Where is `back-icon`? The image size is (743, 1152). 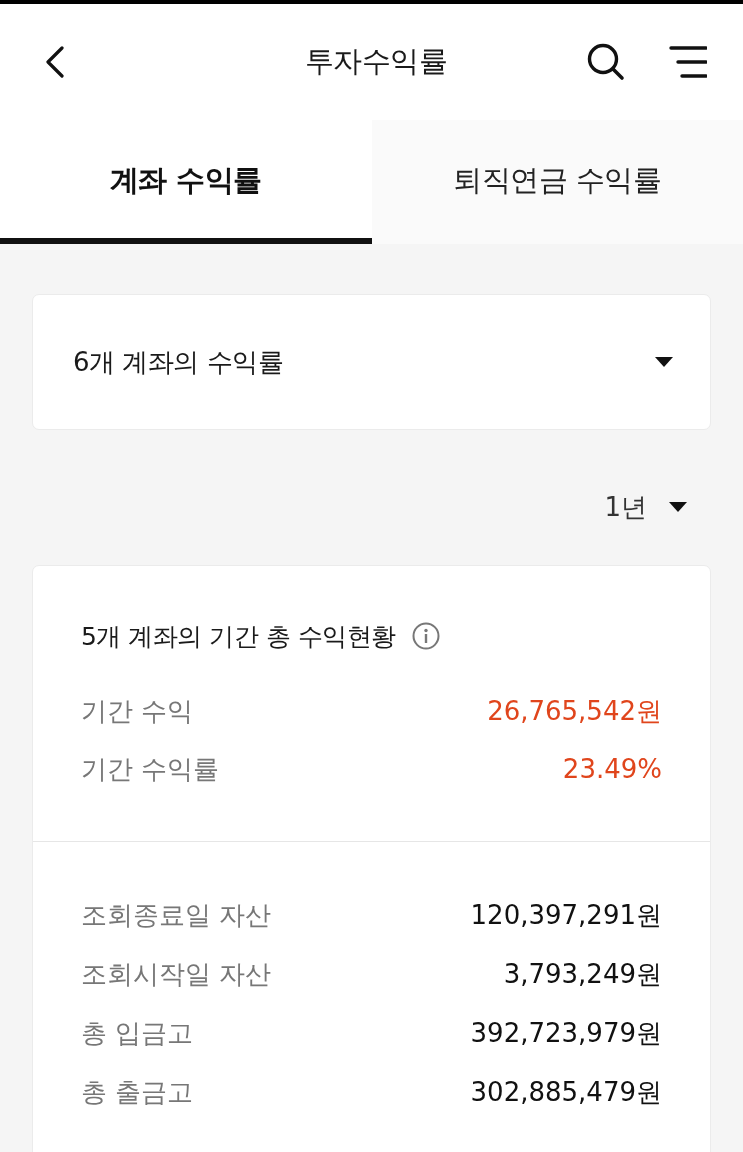 back-icon is located at coordinates (55, 62).